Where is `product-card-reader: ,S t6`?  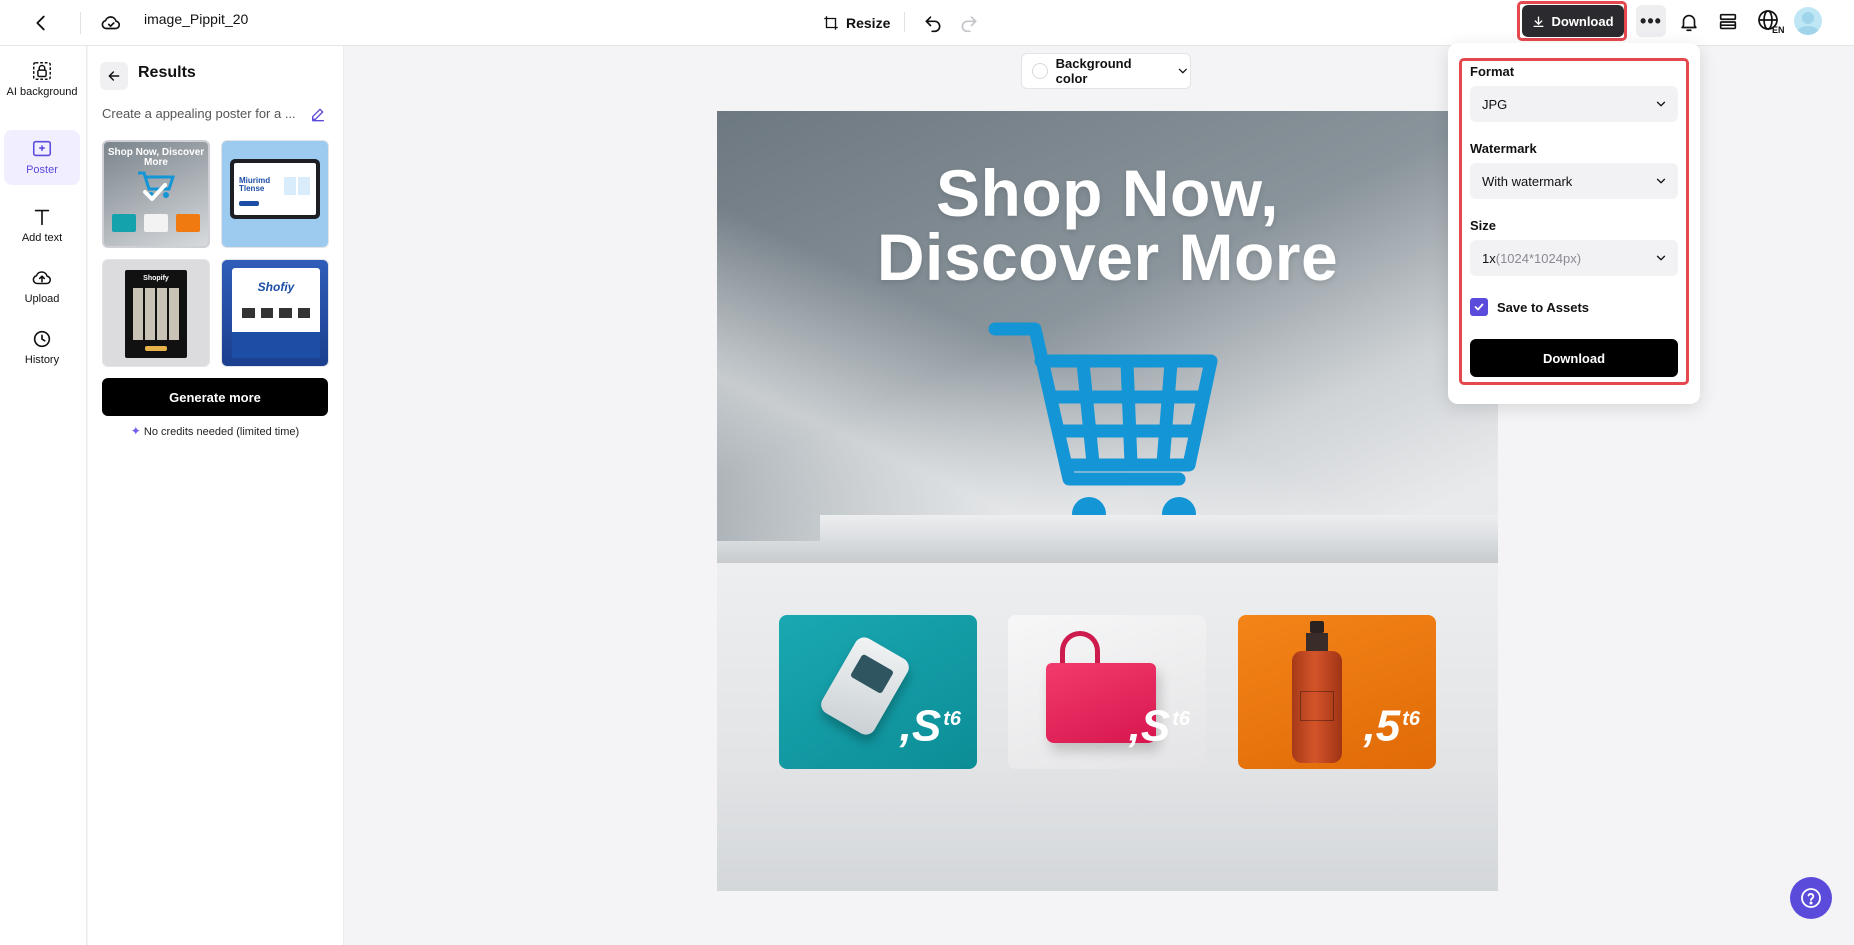 product-card-reader: ,S t6 is located at coordinates (878, 692).